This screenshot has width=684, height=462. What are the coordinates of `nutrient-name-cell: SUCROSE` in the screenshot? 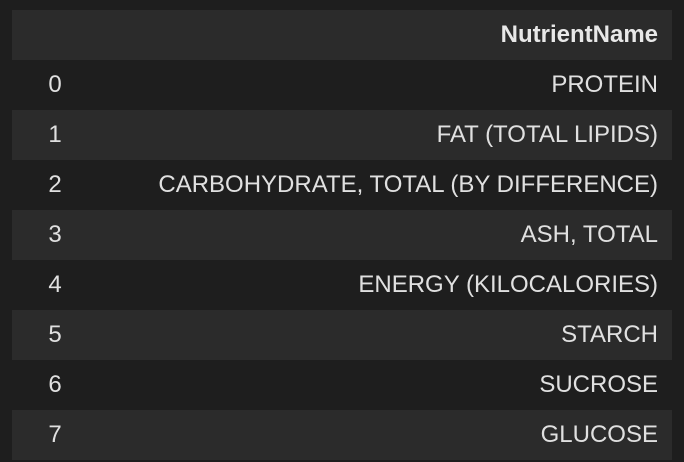 It's located at (598, 384).